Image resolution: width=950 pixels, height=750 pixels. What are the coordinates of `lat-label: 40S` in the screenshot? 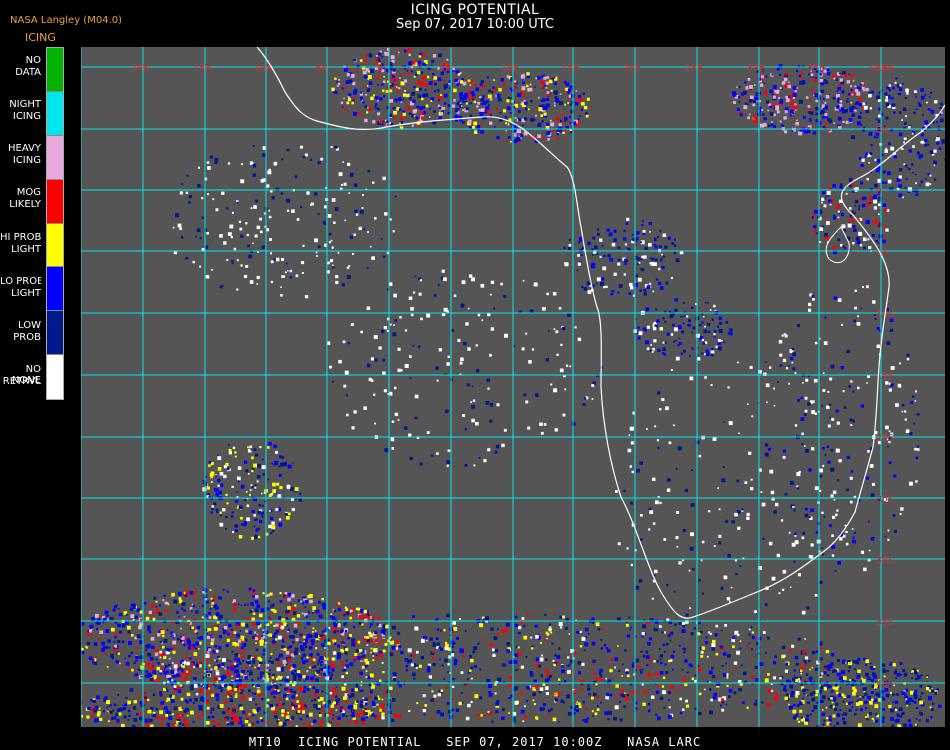 It's located at (885, 684).